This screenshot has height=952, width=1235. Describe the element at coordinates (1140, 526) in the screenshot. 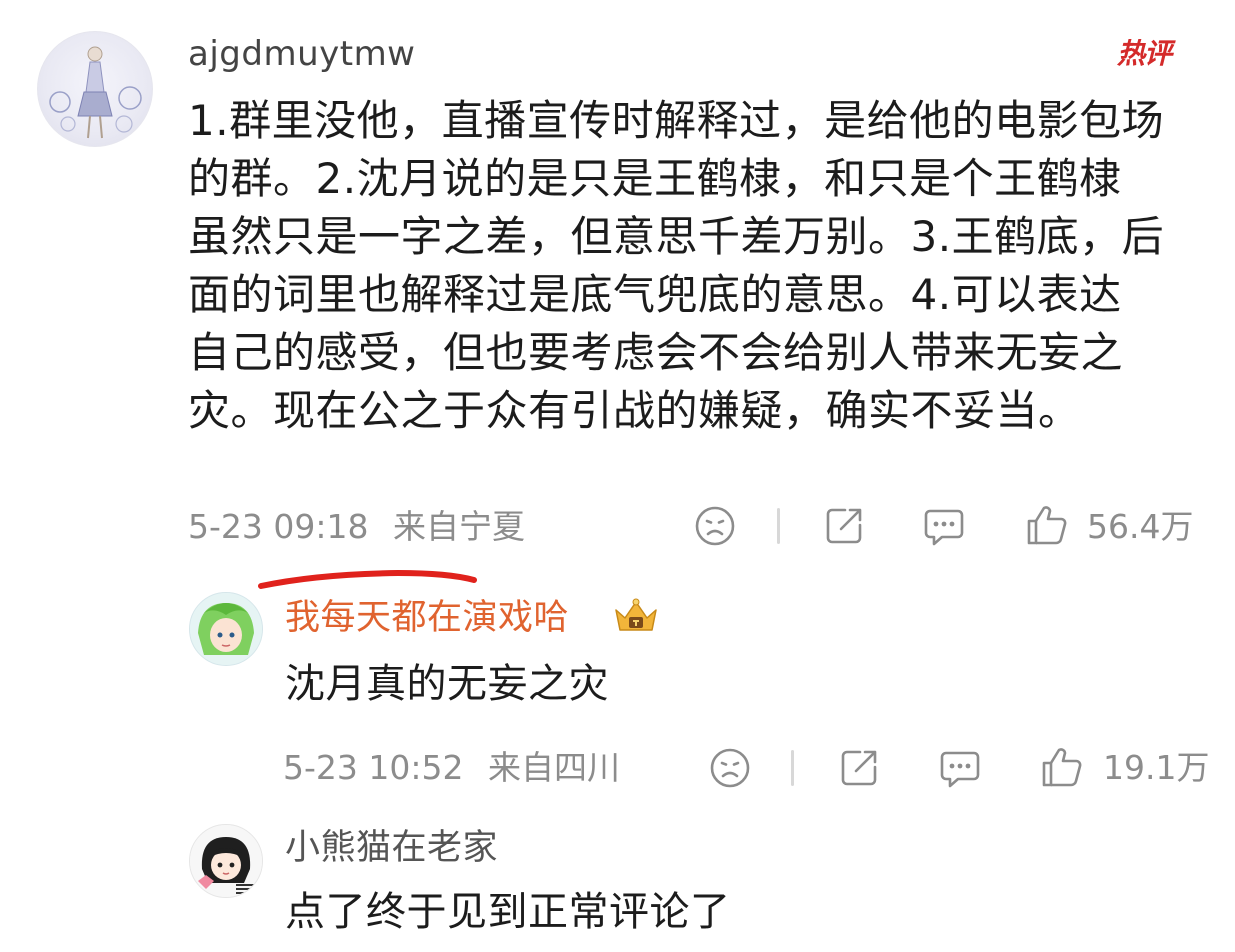

I see `like-count: 56.4万` at that location.